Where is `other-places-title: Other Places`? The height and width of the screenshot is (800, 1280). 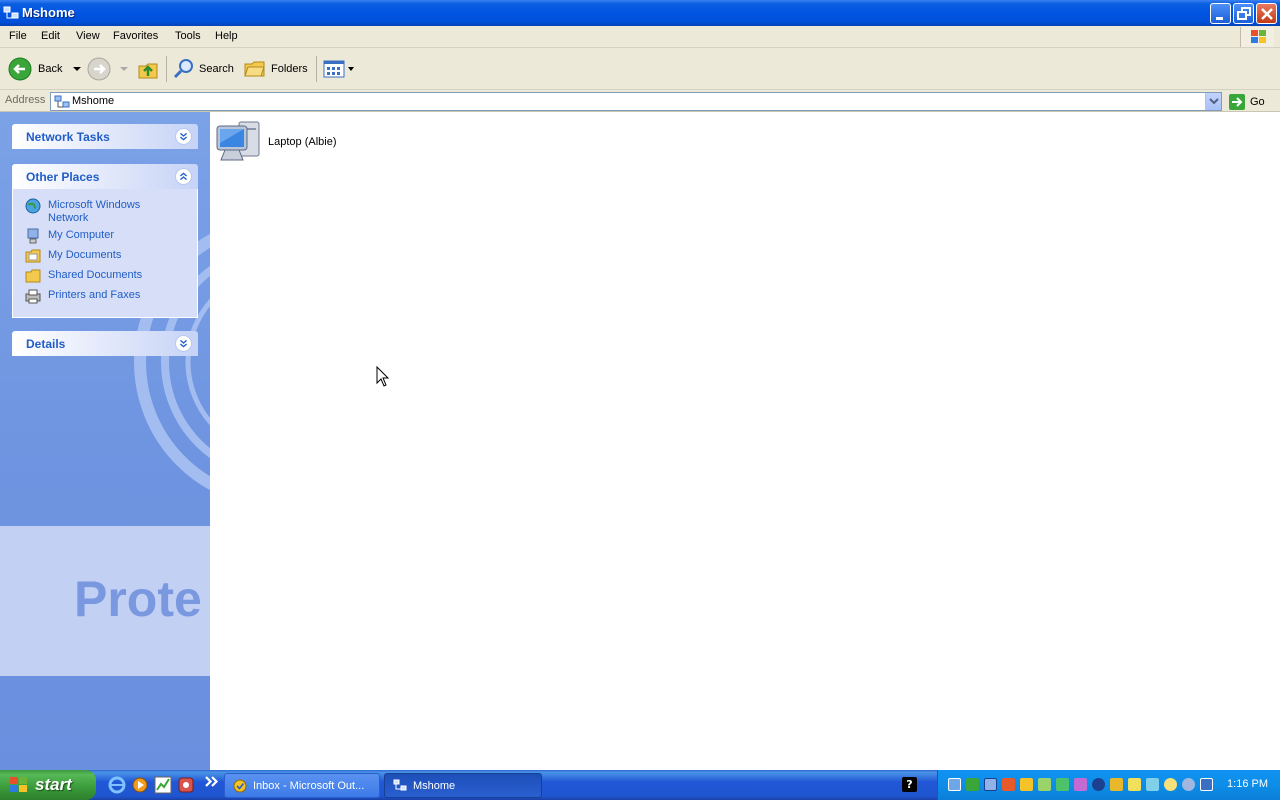 other-places-title: Other Places is located at coordinates (63, 177).